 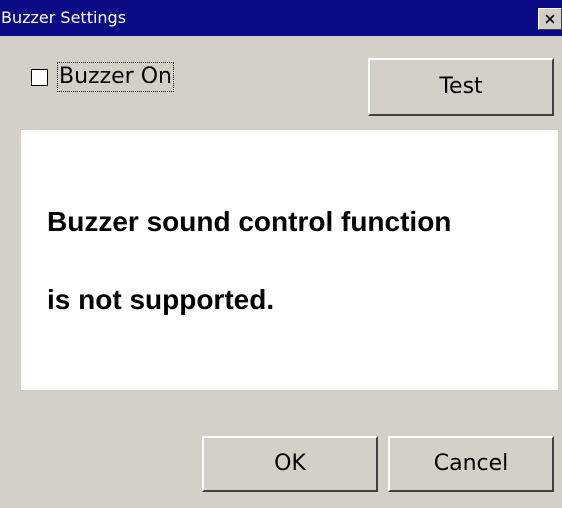 I want to click on cancel-button: Cancel, so click(x=471, y=464).